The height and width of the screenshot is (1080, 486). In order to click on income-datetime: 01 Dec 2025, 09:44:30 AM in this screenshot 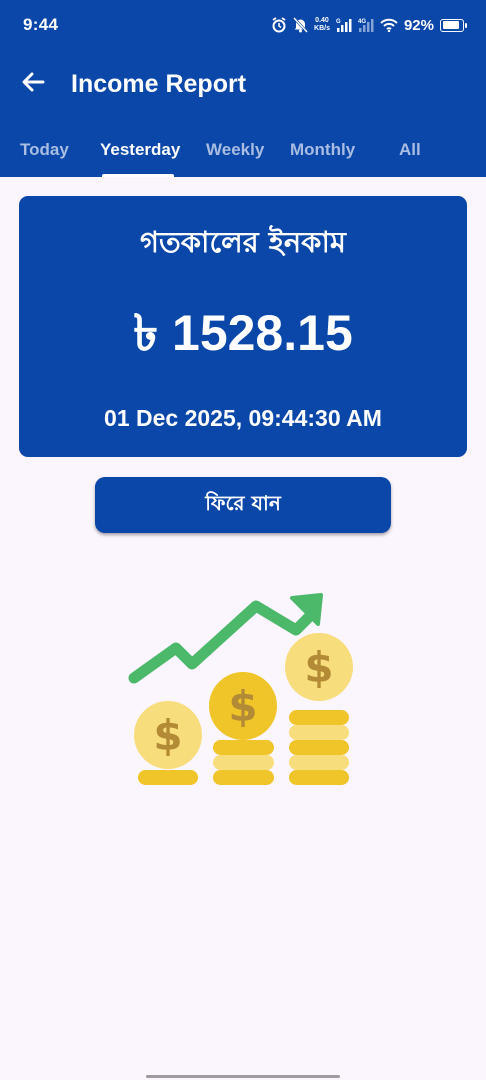, I will do `click(243, 418)`.